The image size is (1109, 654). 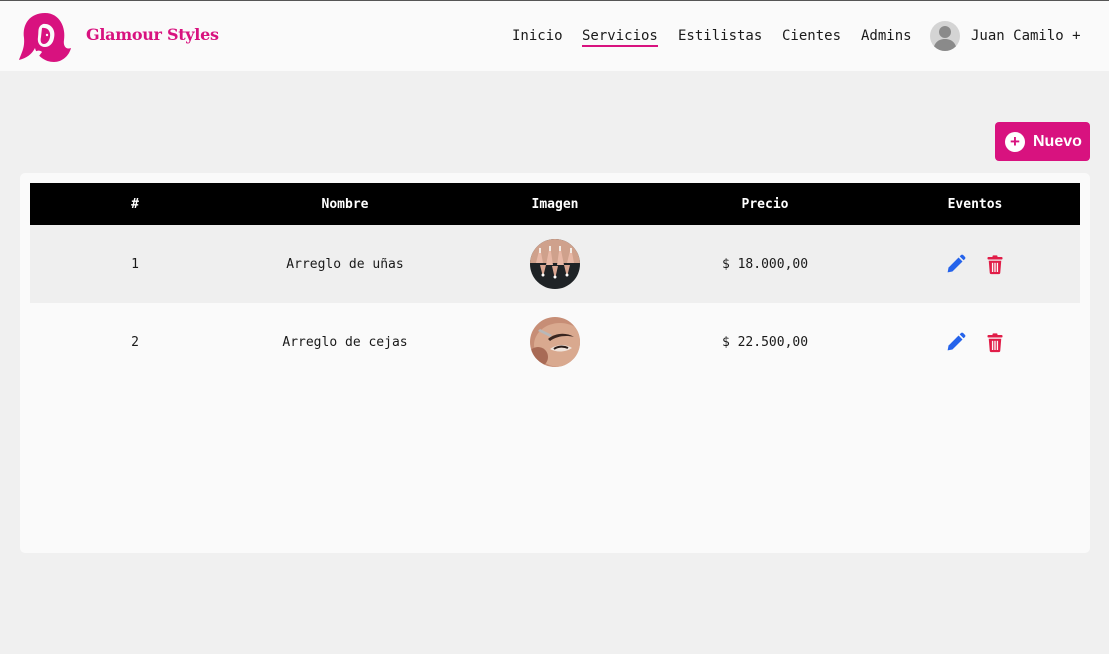 What do you see at coordinates (135, 342) in the screenshot?
I see `row-number: 2` at bounding box center [135, 342].